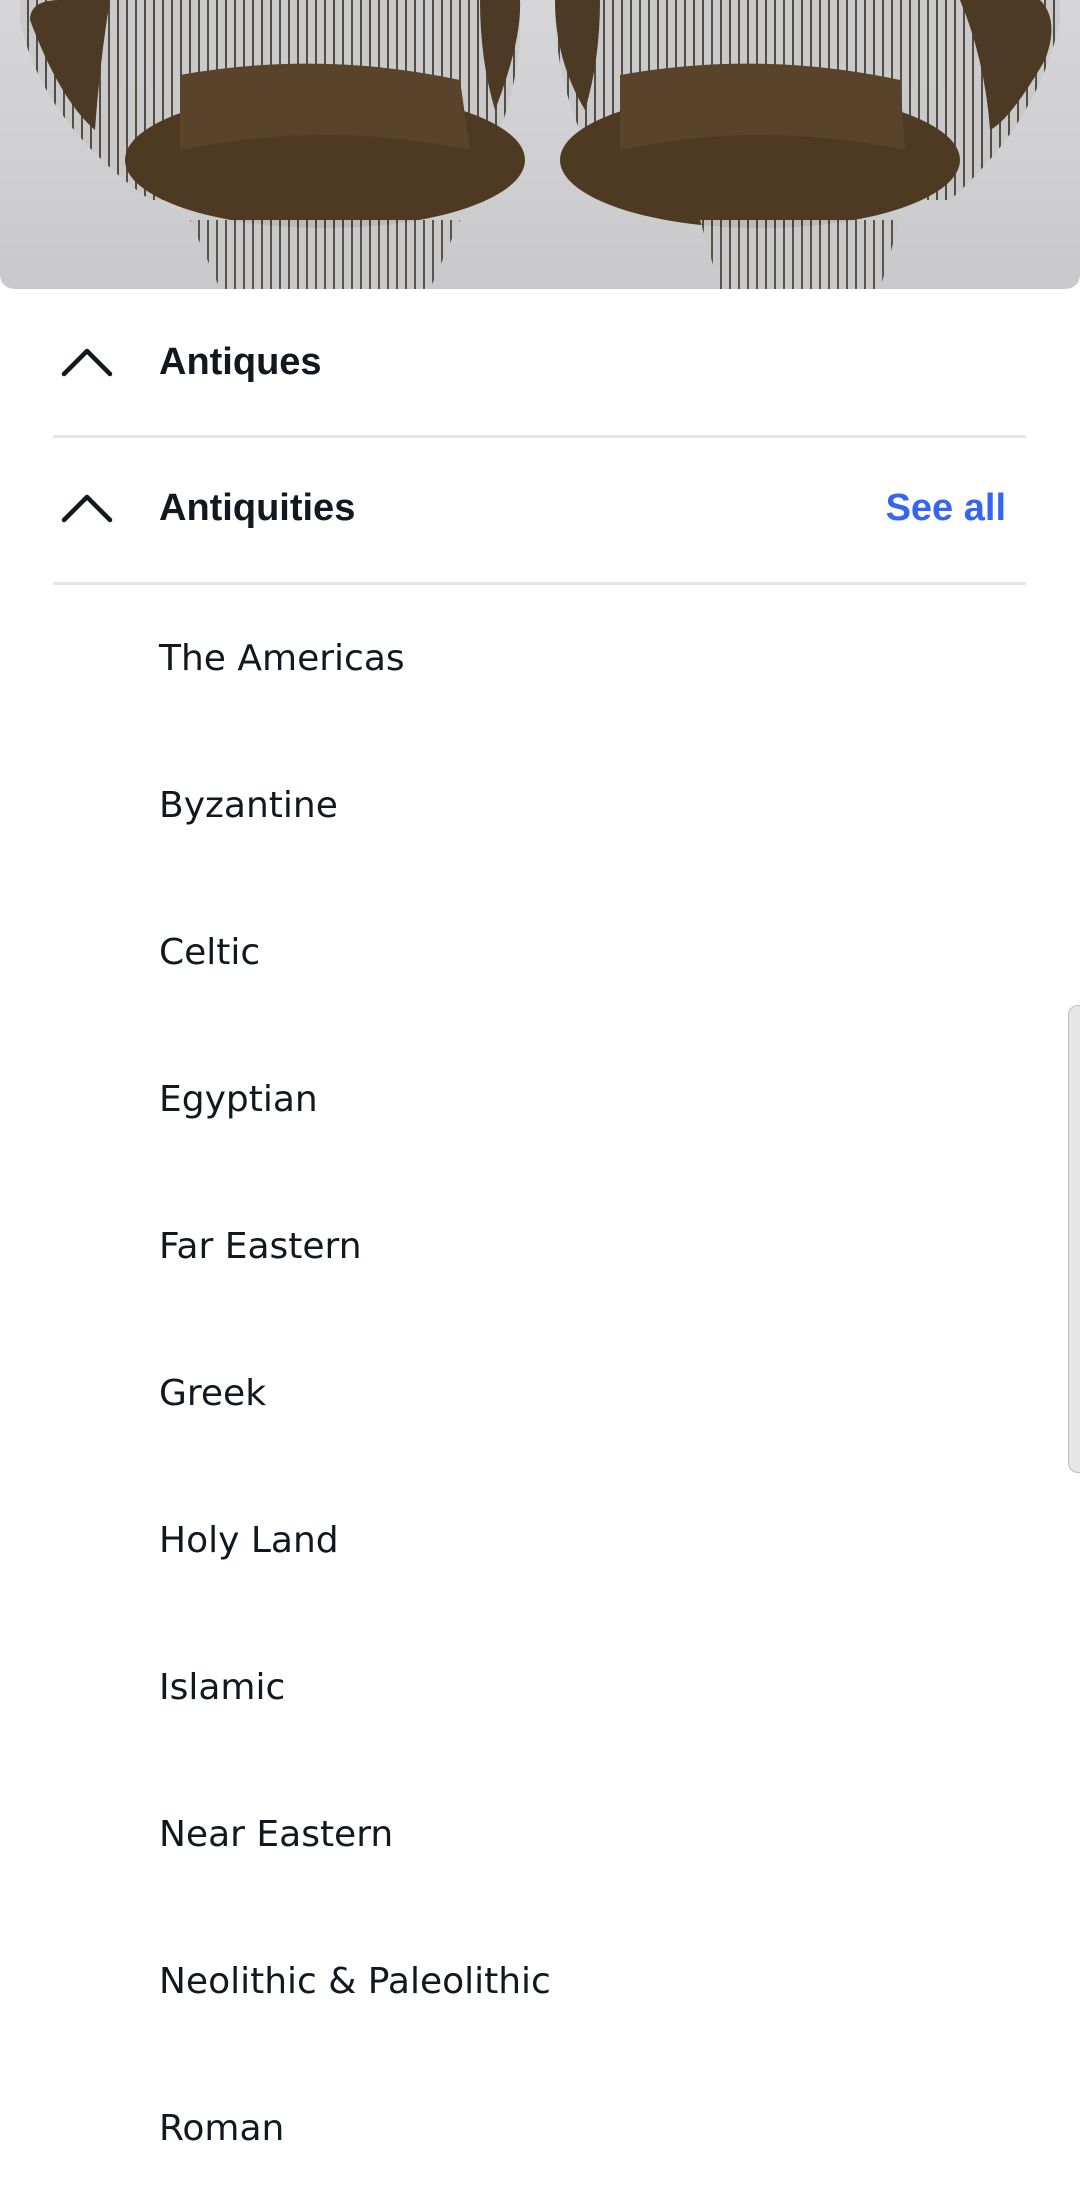 Image resolution: width=1080 pixels, height=2202 pixels. I want to click on see-all-link: See all, so click(946, 508).